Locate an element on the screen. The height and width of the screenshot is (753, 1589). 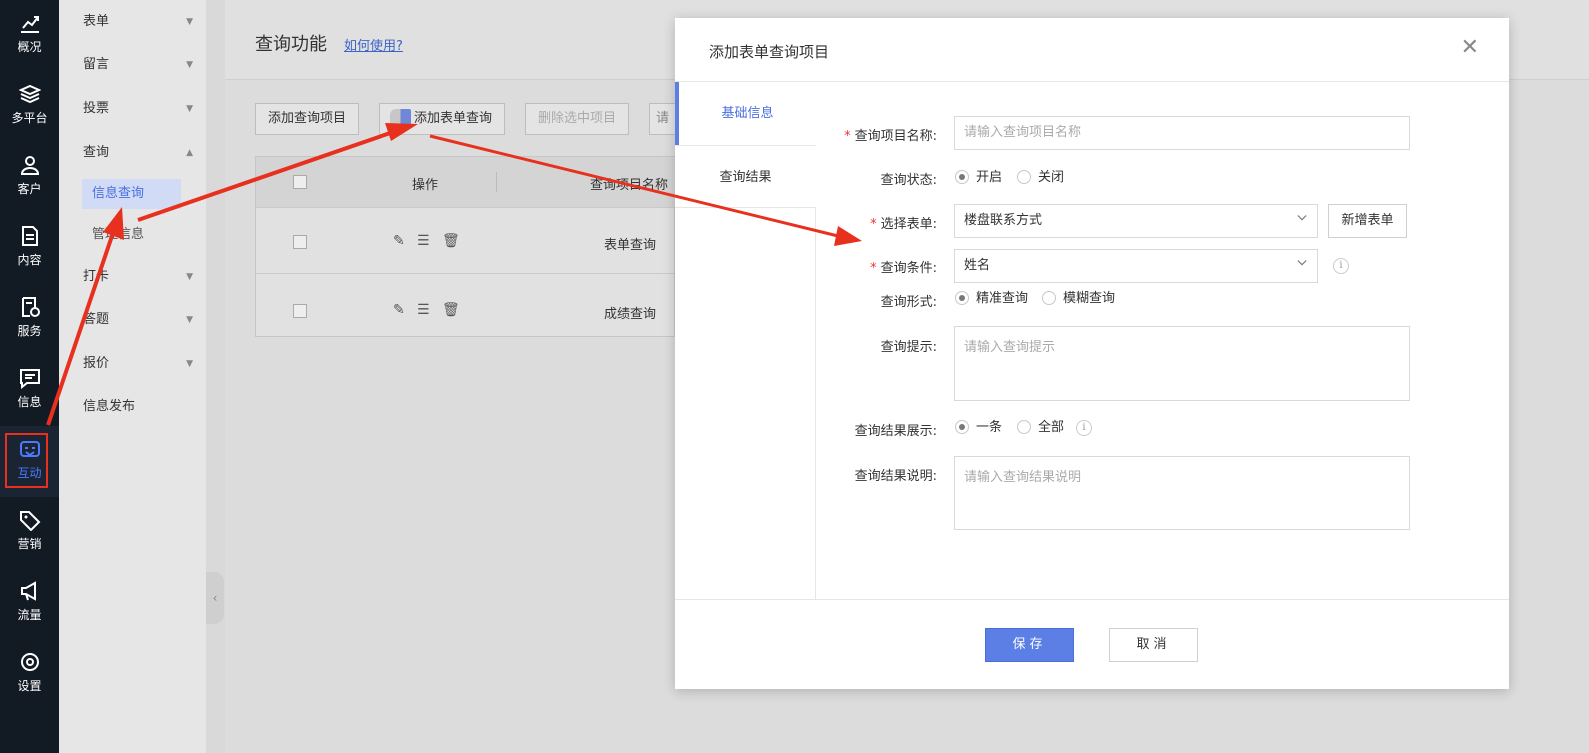
cancel-button: 取消 is located at coordinates (1153, 645).